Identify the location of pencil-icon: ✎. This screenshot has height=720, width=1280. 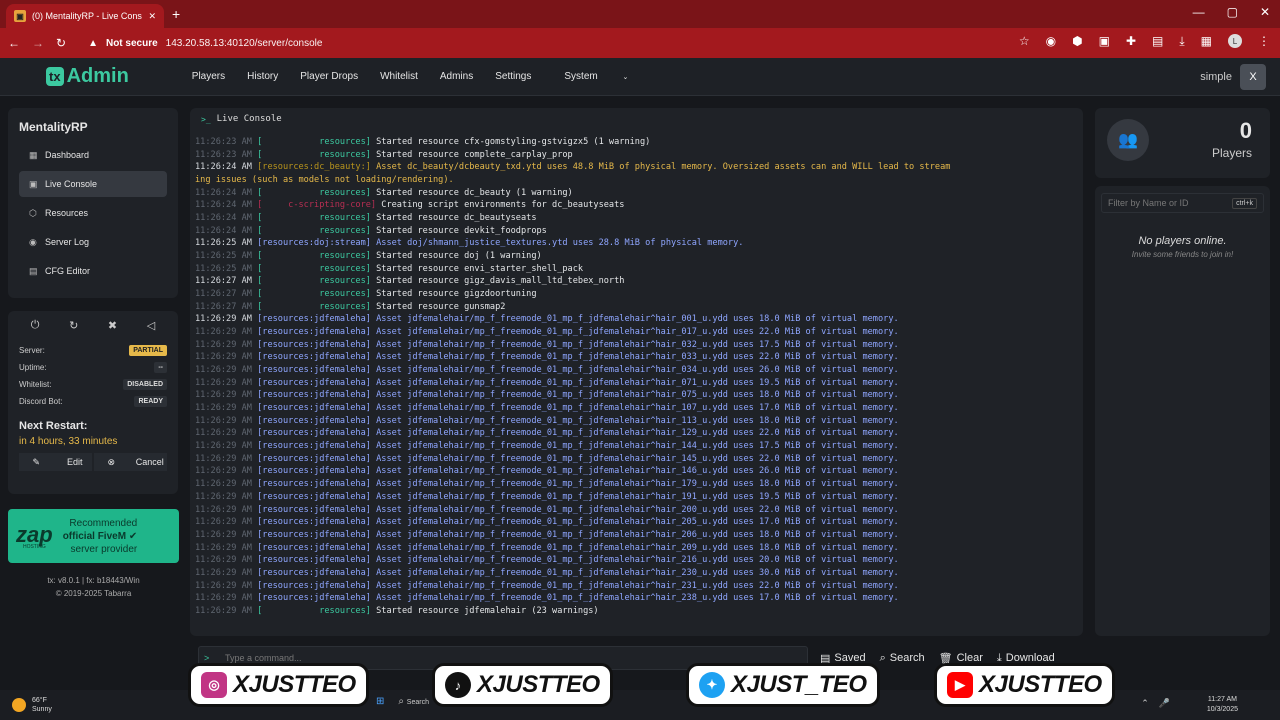
(36, 462).